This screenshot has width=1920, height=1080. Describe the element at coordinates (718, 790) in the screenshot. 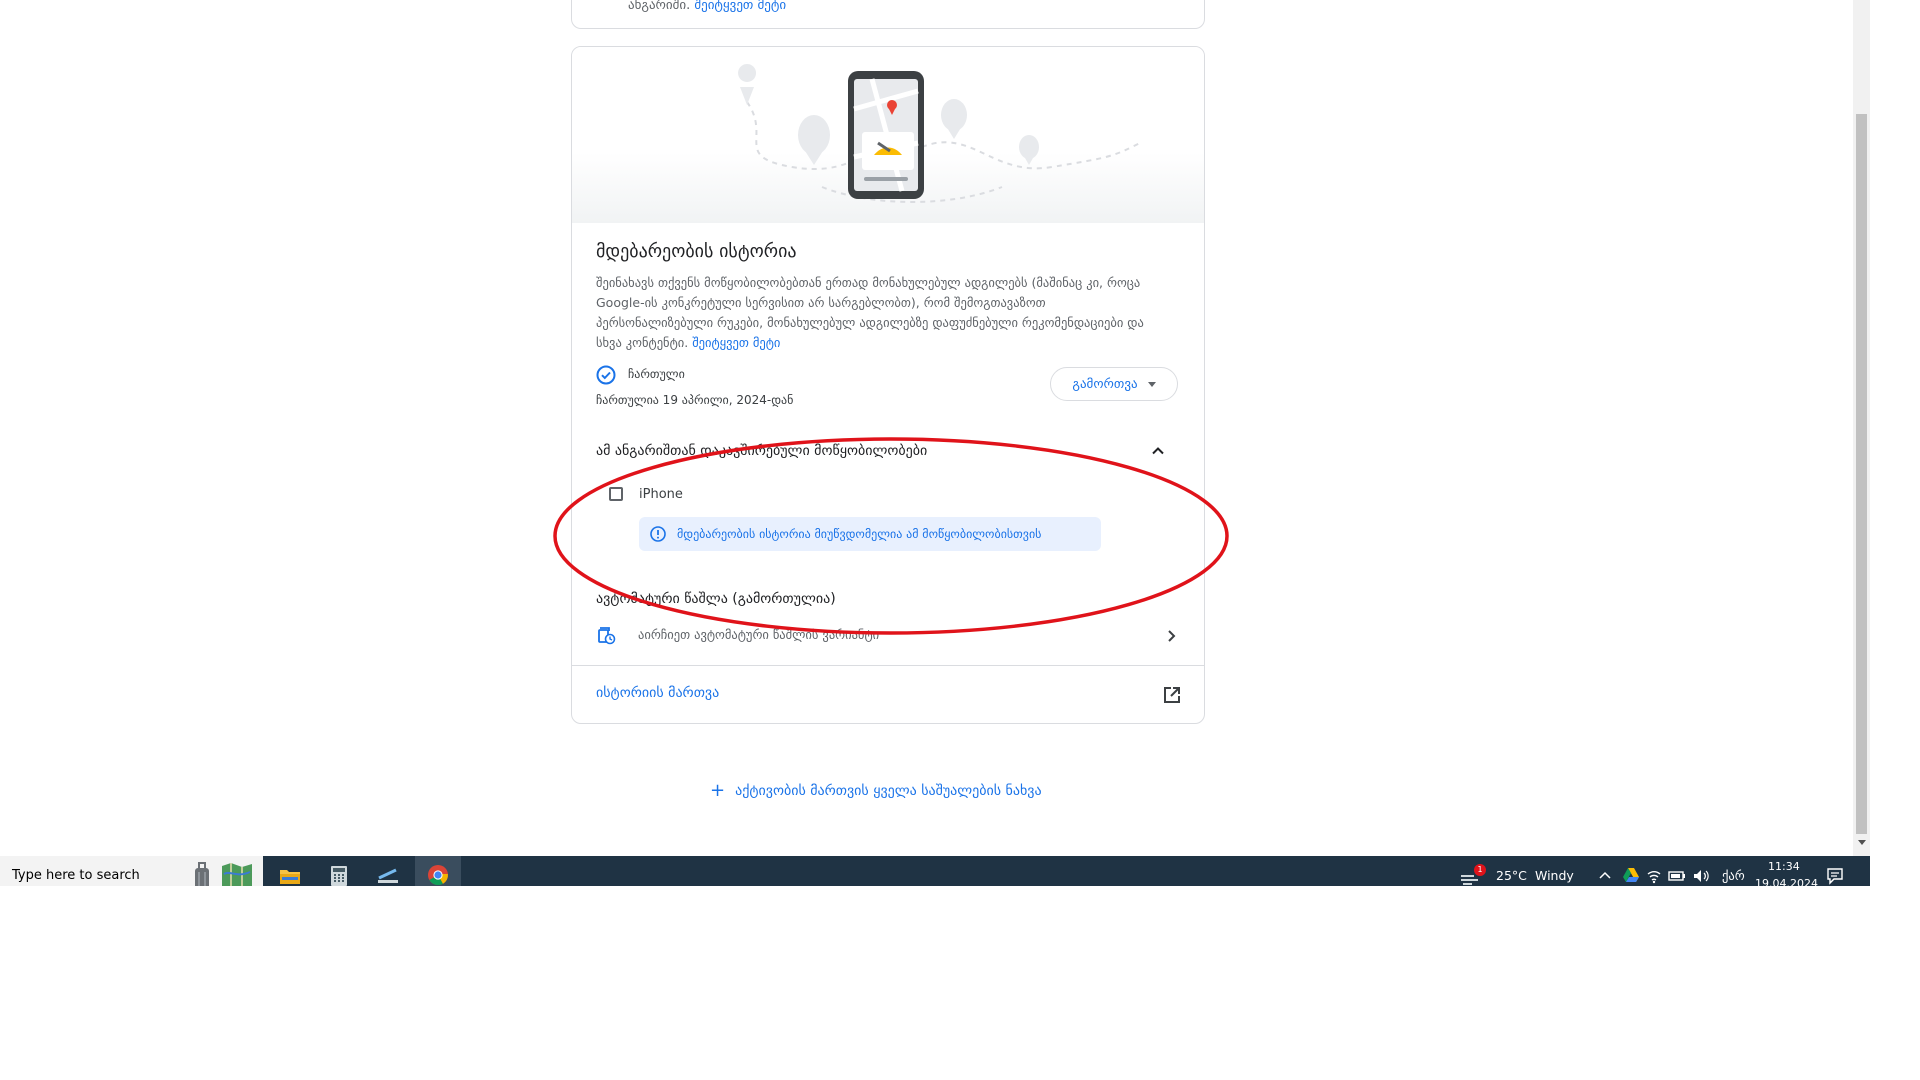

I see `plus-icon: +` at that location.